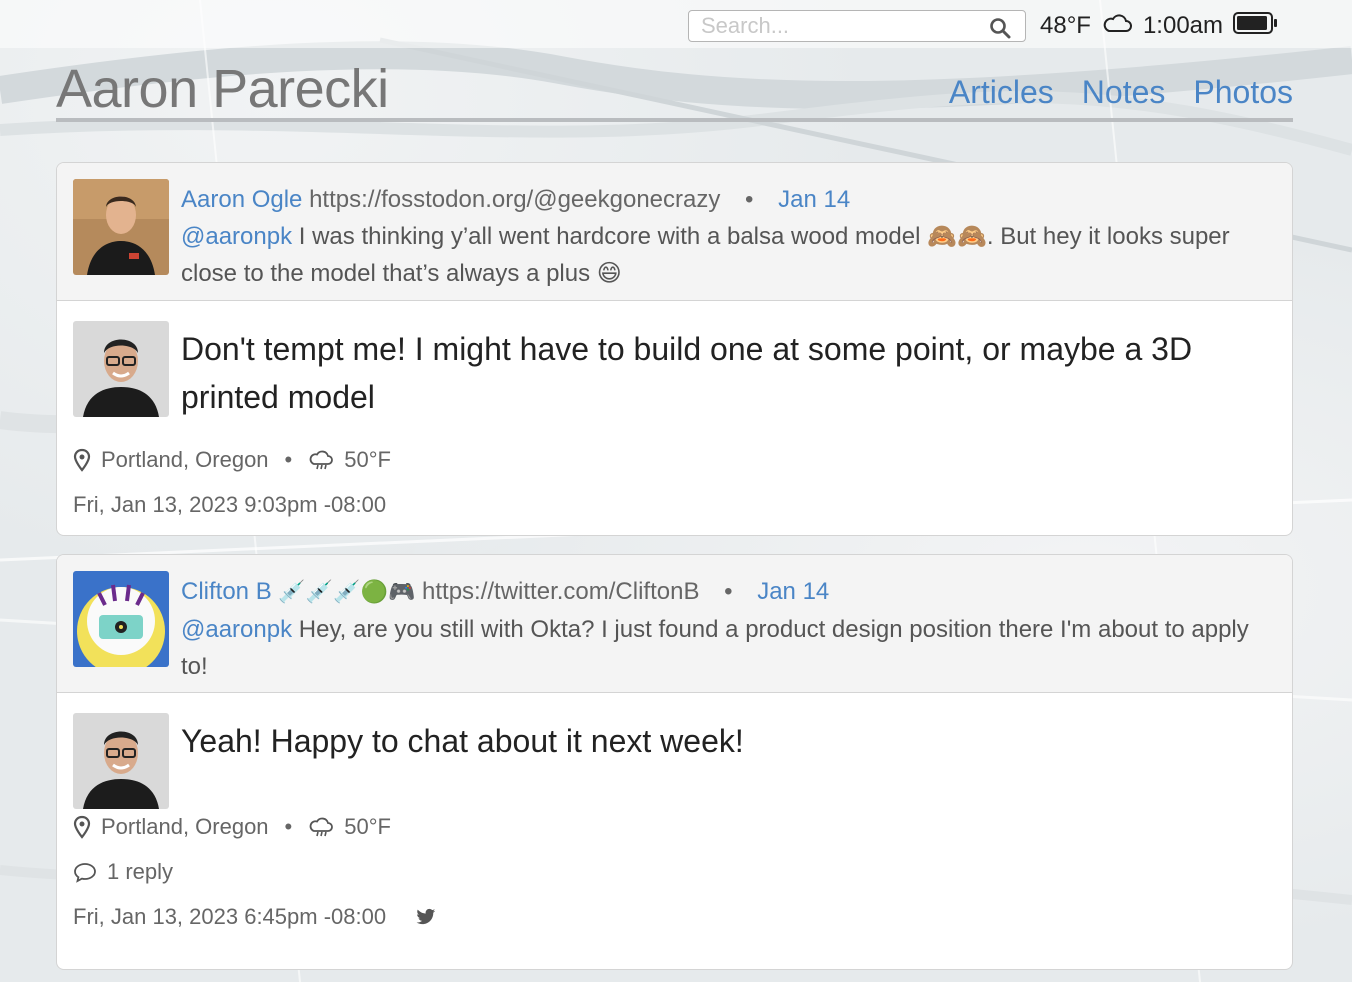  Describe the element at coordinates (140, 872) in the screenshot. I see `replies-link: 1 reply` at that location.